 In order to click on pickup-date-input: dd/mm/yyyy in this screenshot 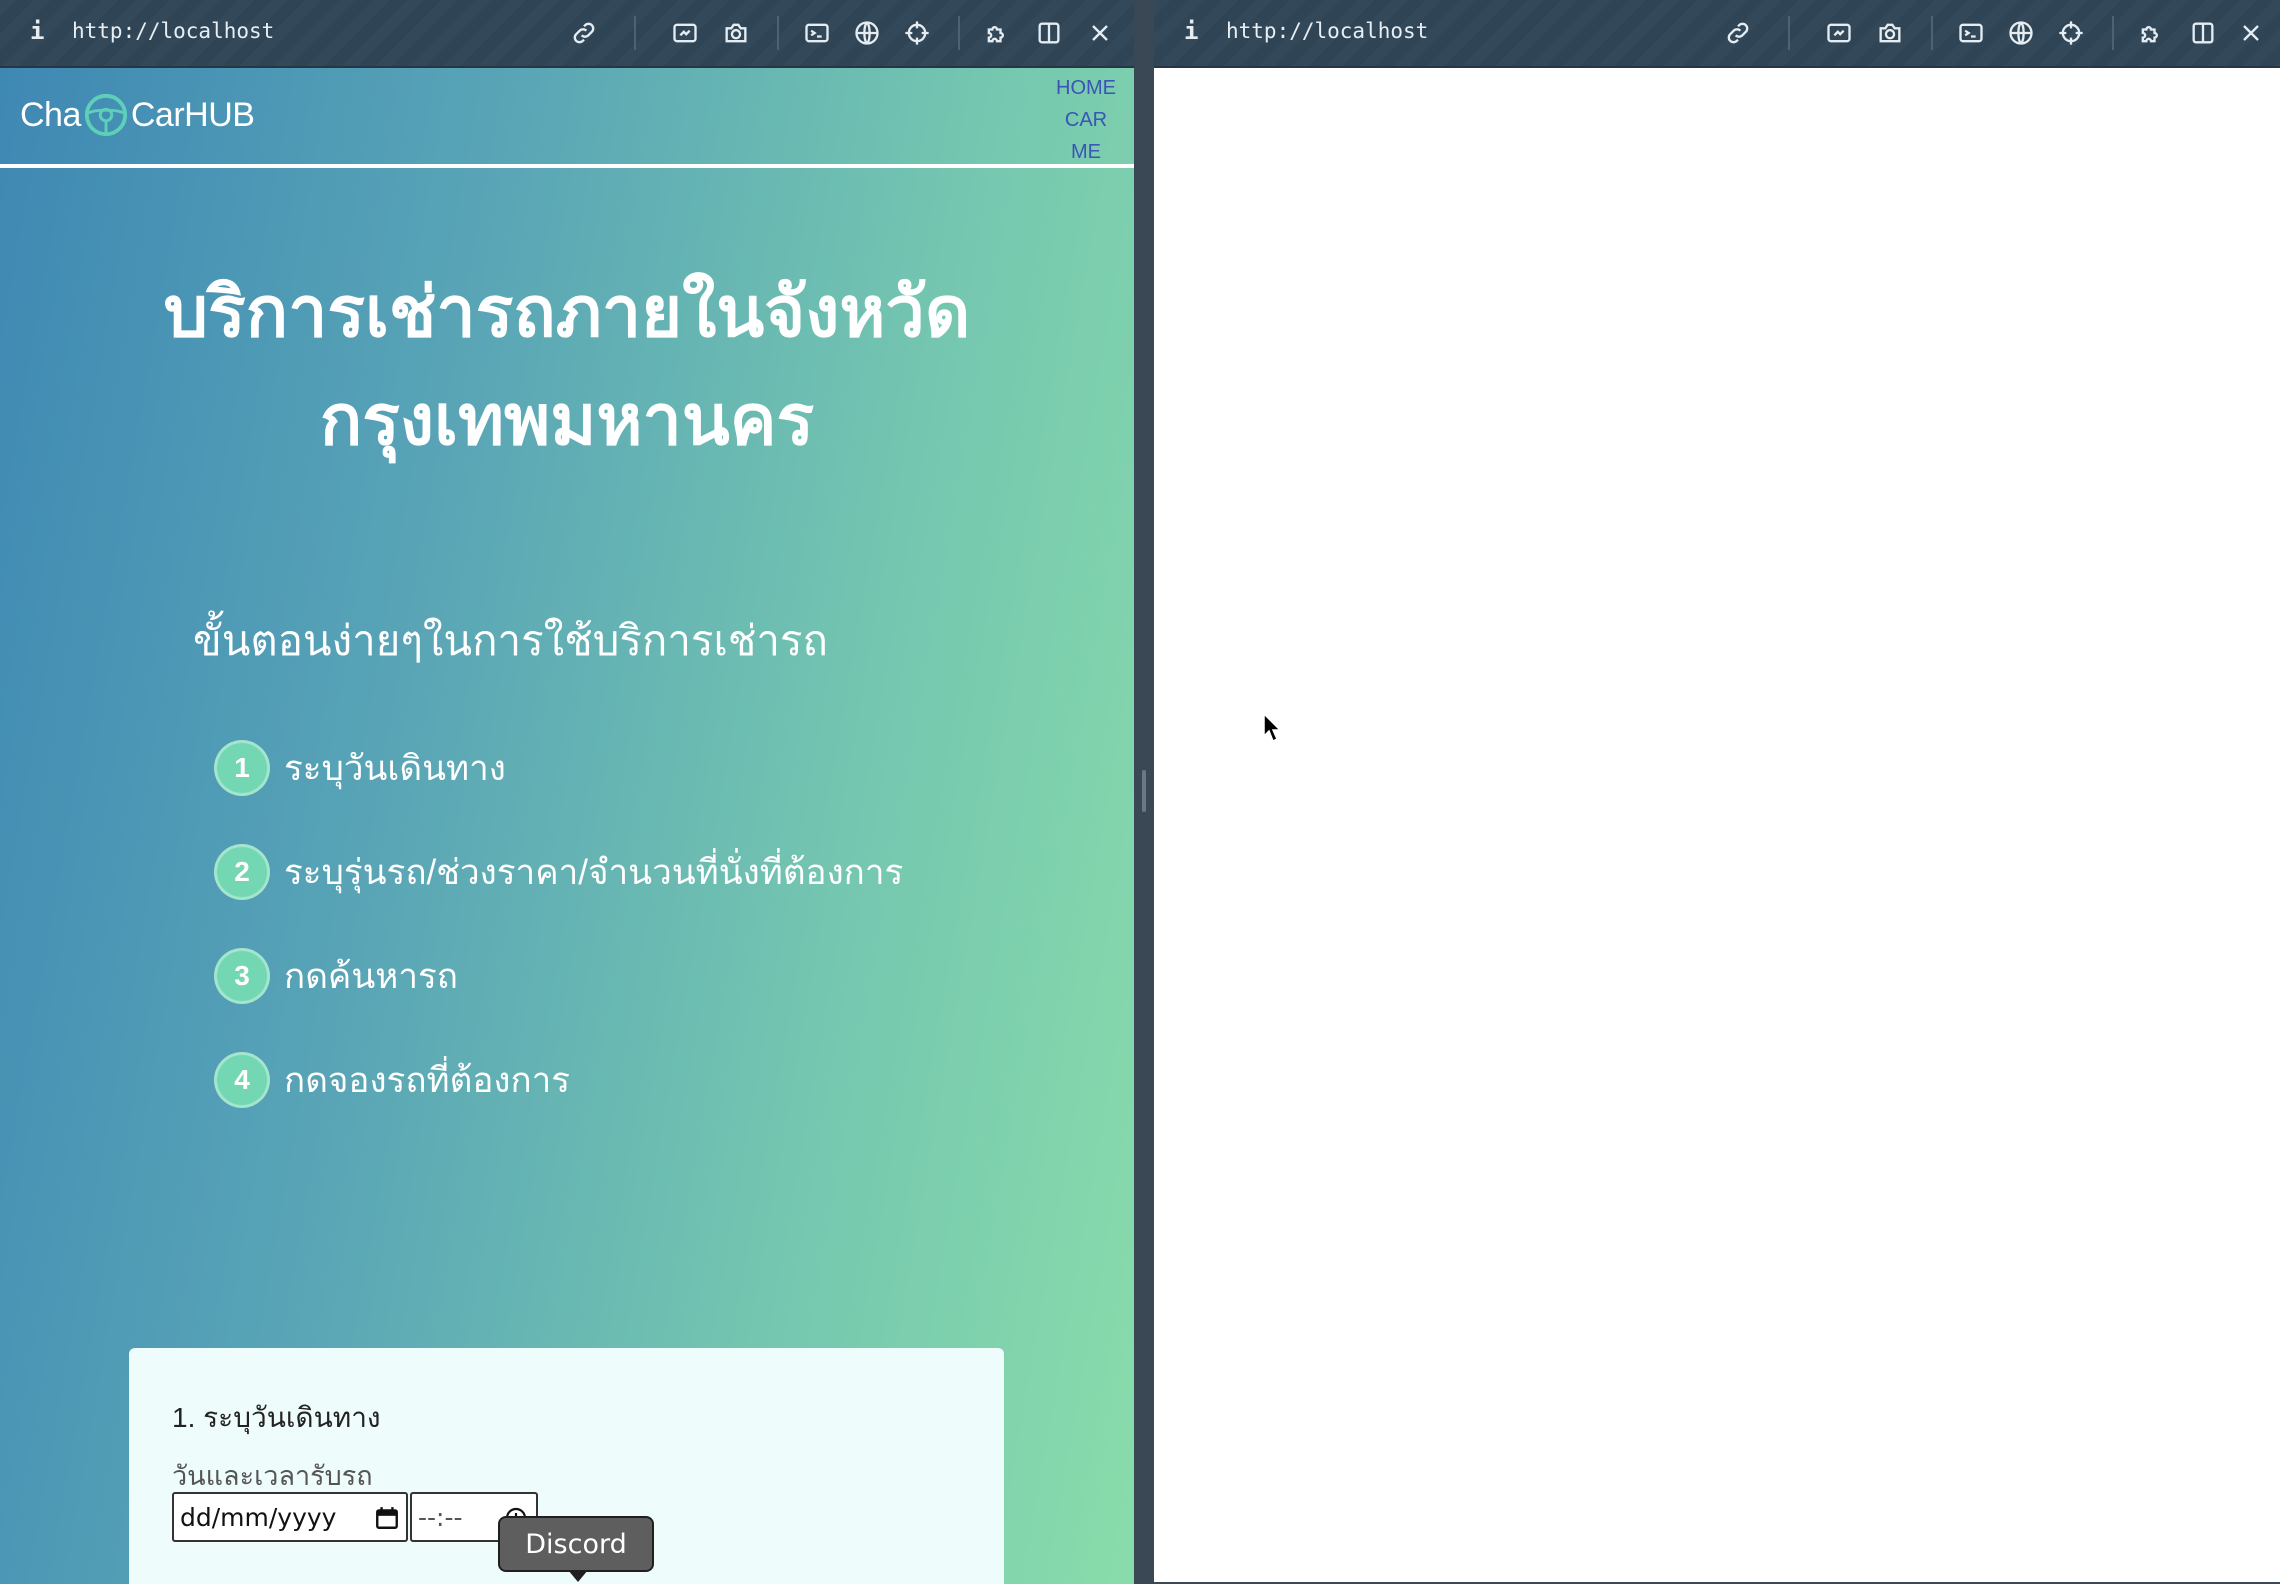, I will do `click(290, 1517)`.